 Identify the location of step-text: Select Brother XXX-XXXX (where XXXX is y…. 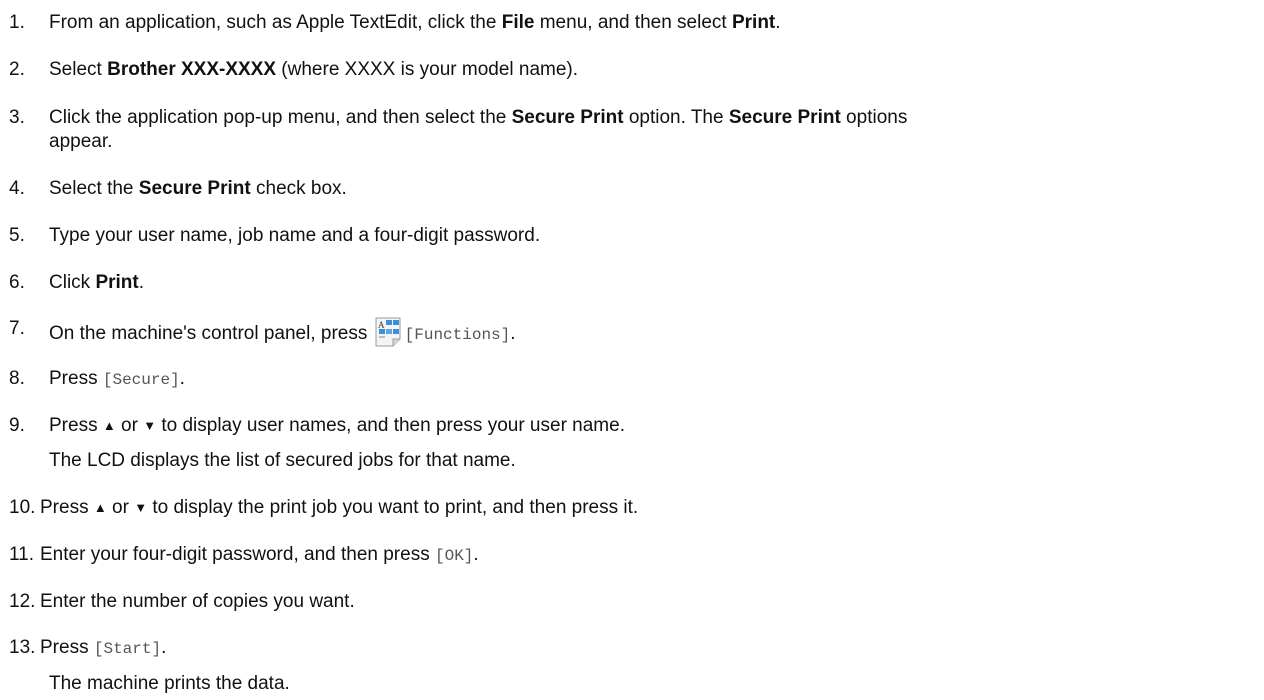
(314, 69).